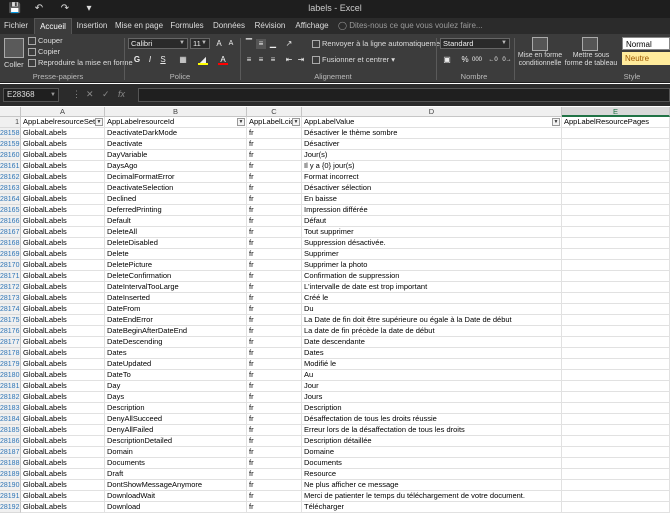  Describe the element at coordinates (106, 94) in the screenshot. I see `enter-icon: ✓` at that location.